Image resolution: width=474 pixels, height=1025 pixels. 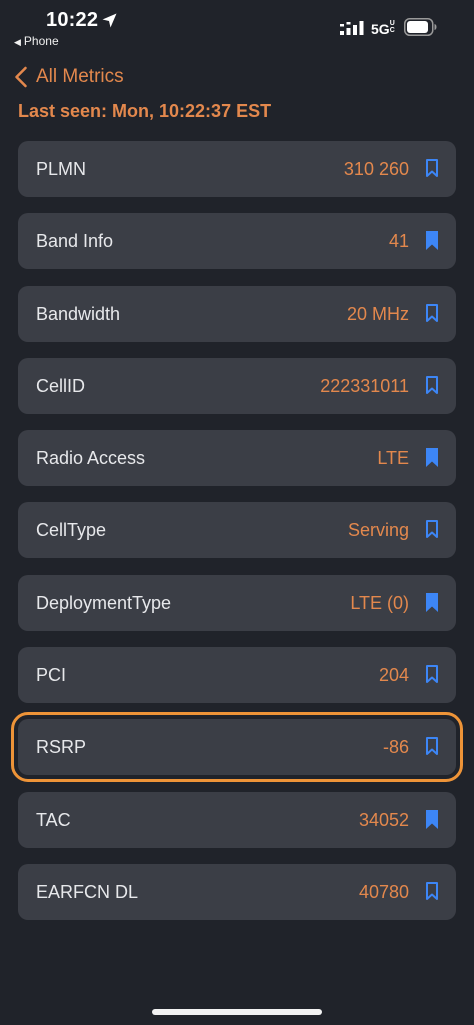 What do you see at coordinates (398, 241) in the screenshot?
I see `metric-value: 41` at bounding box center [398, 241].